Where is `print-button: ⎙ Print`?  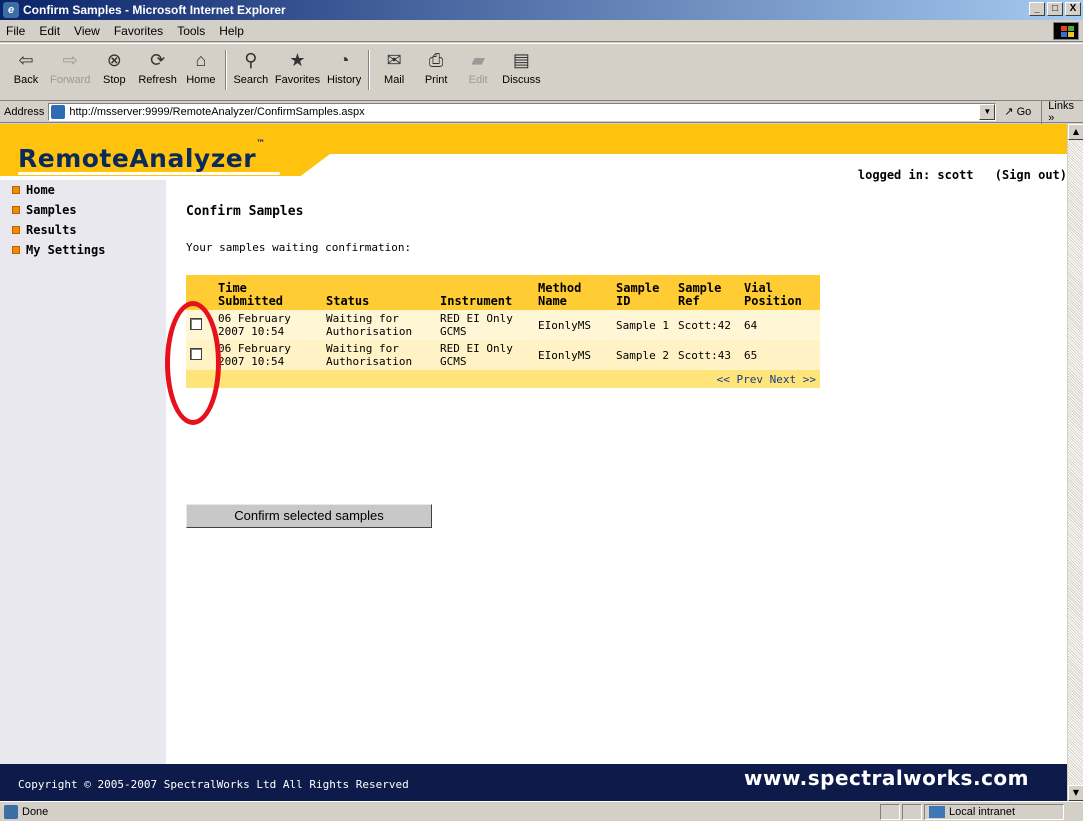 print-button: ⎙ Print is located at coordinates (436, 67).